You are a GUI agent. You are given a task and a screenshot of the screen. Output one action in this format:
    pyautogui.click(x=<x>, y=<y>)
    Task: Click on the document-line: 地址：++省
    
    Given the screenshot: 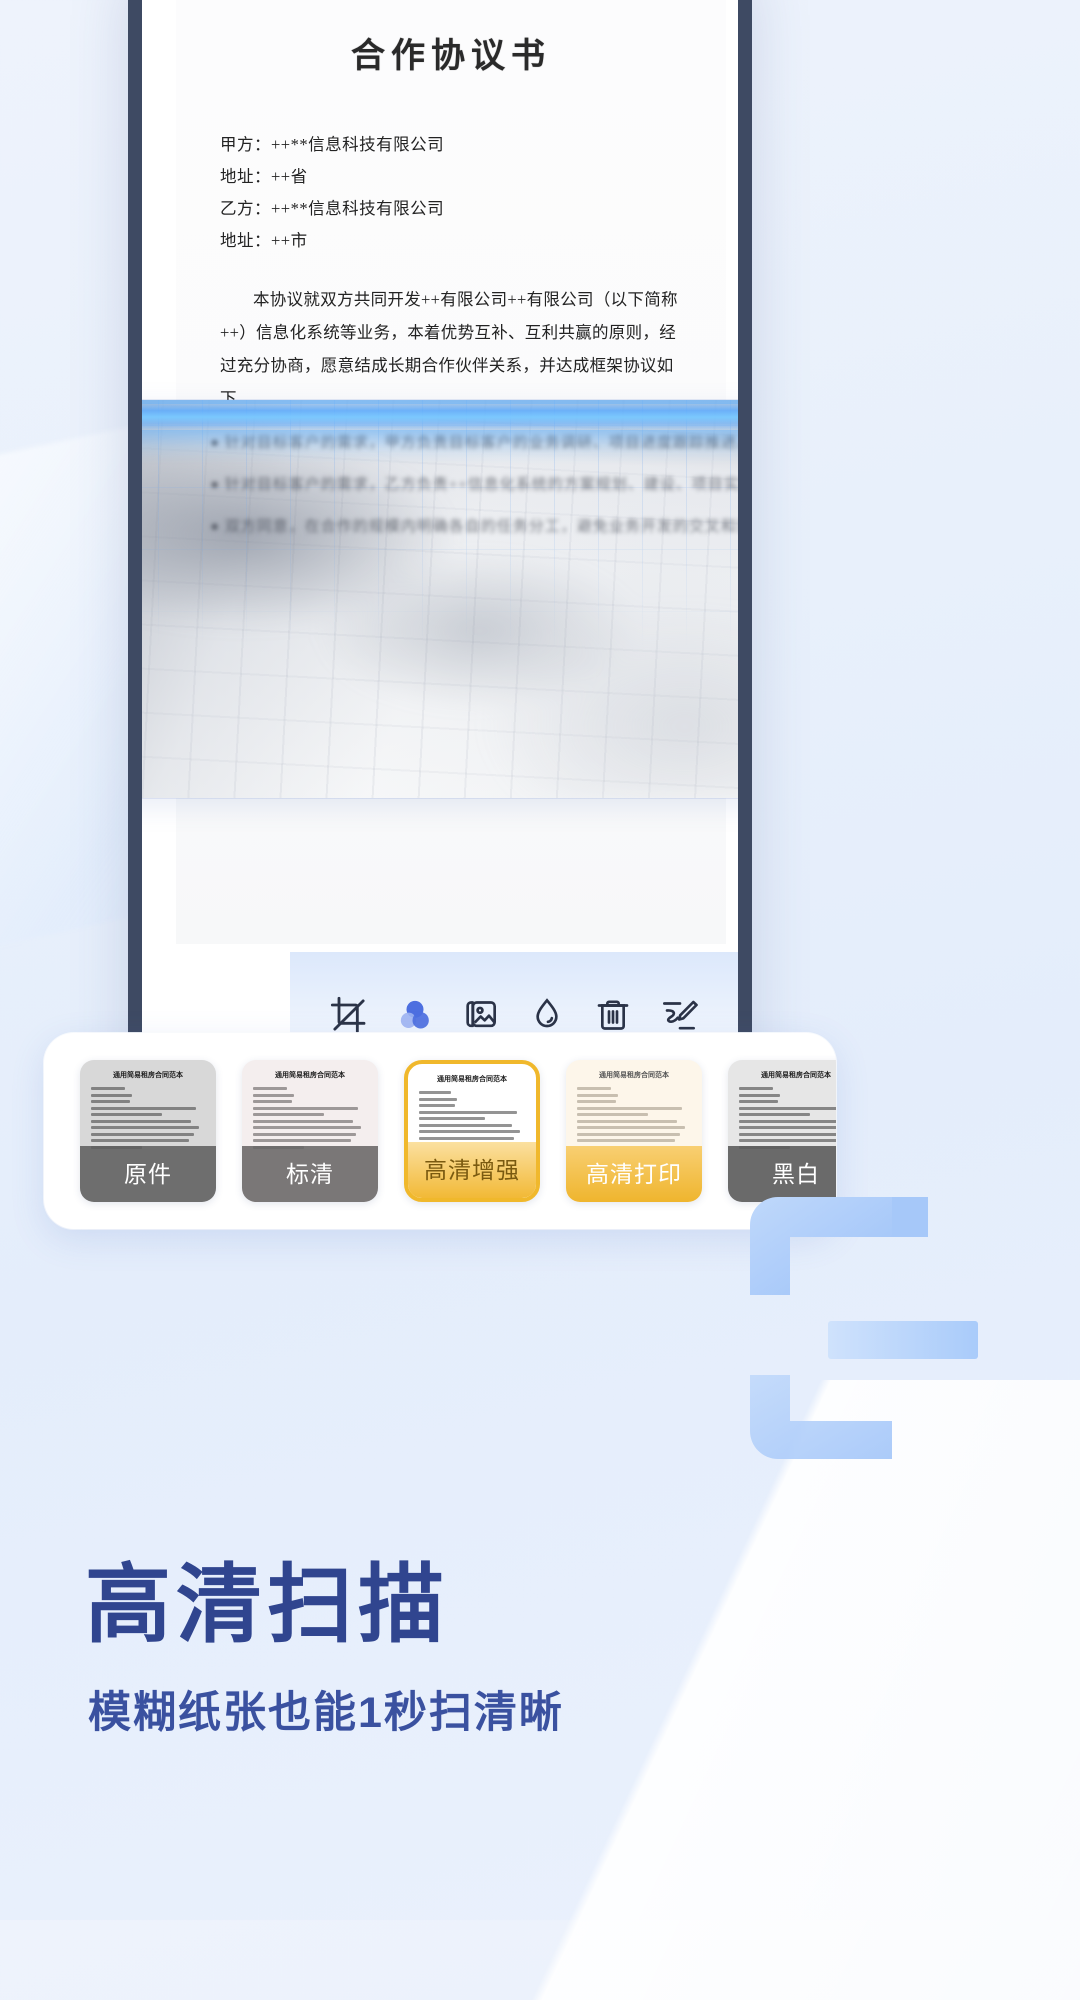 What is the action you would take?
    pyautogui.click(x=264, y=176)
    